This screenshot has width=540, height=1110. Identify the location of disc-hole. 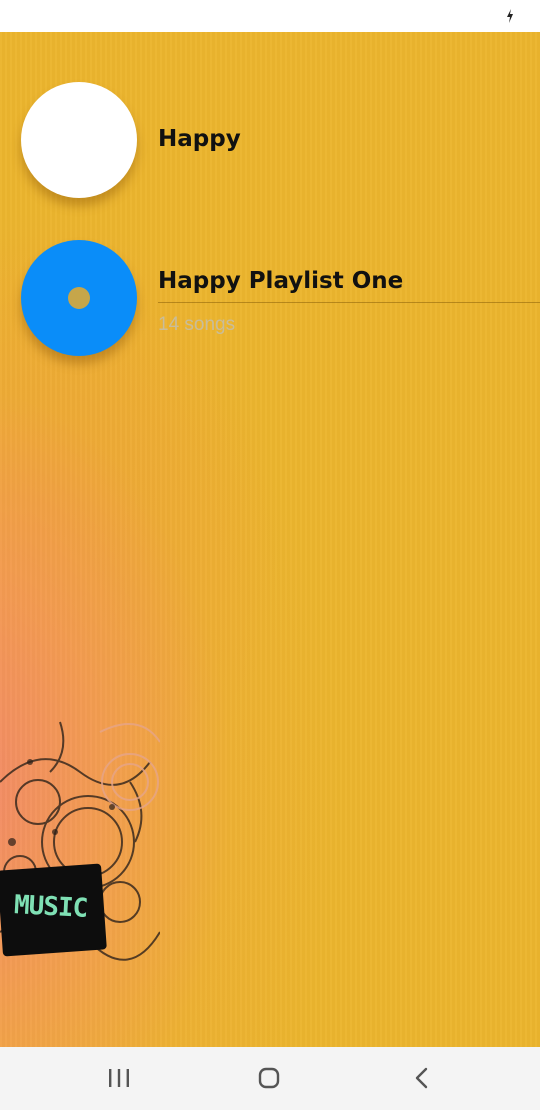
(79, 298).